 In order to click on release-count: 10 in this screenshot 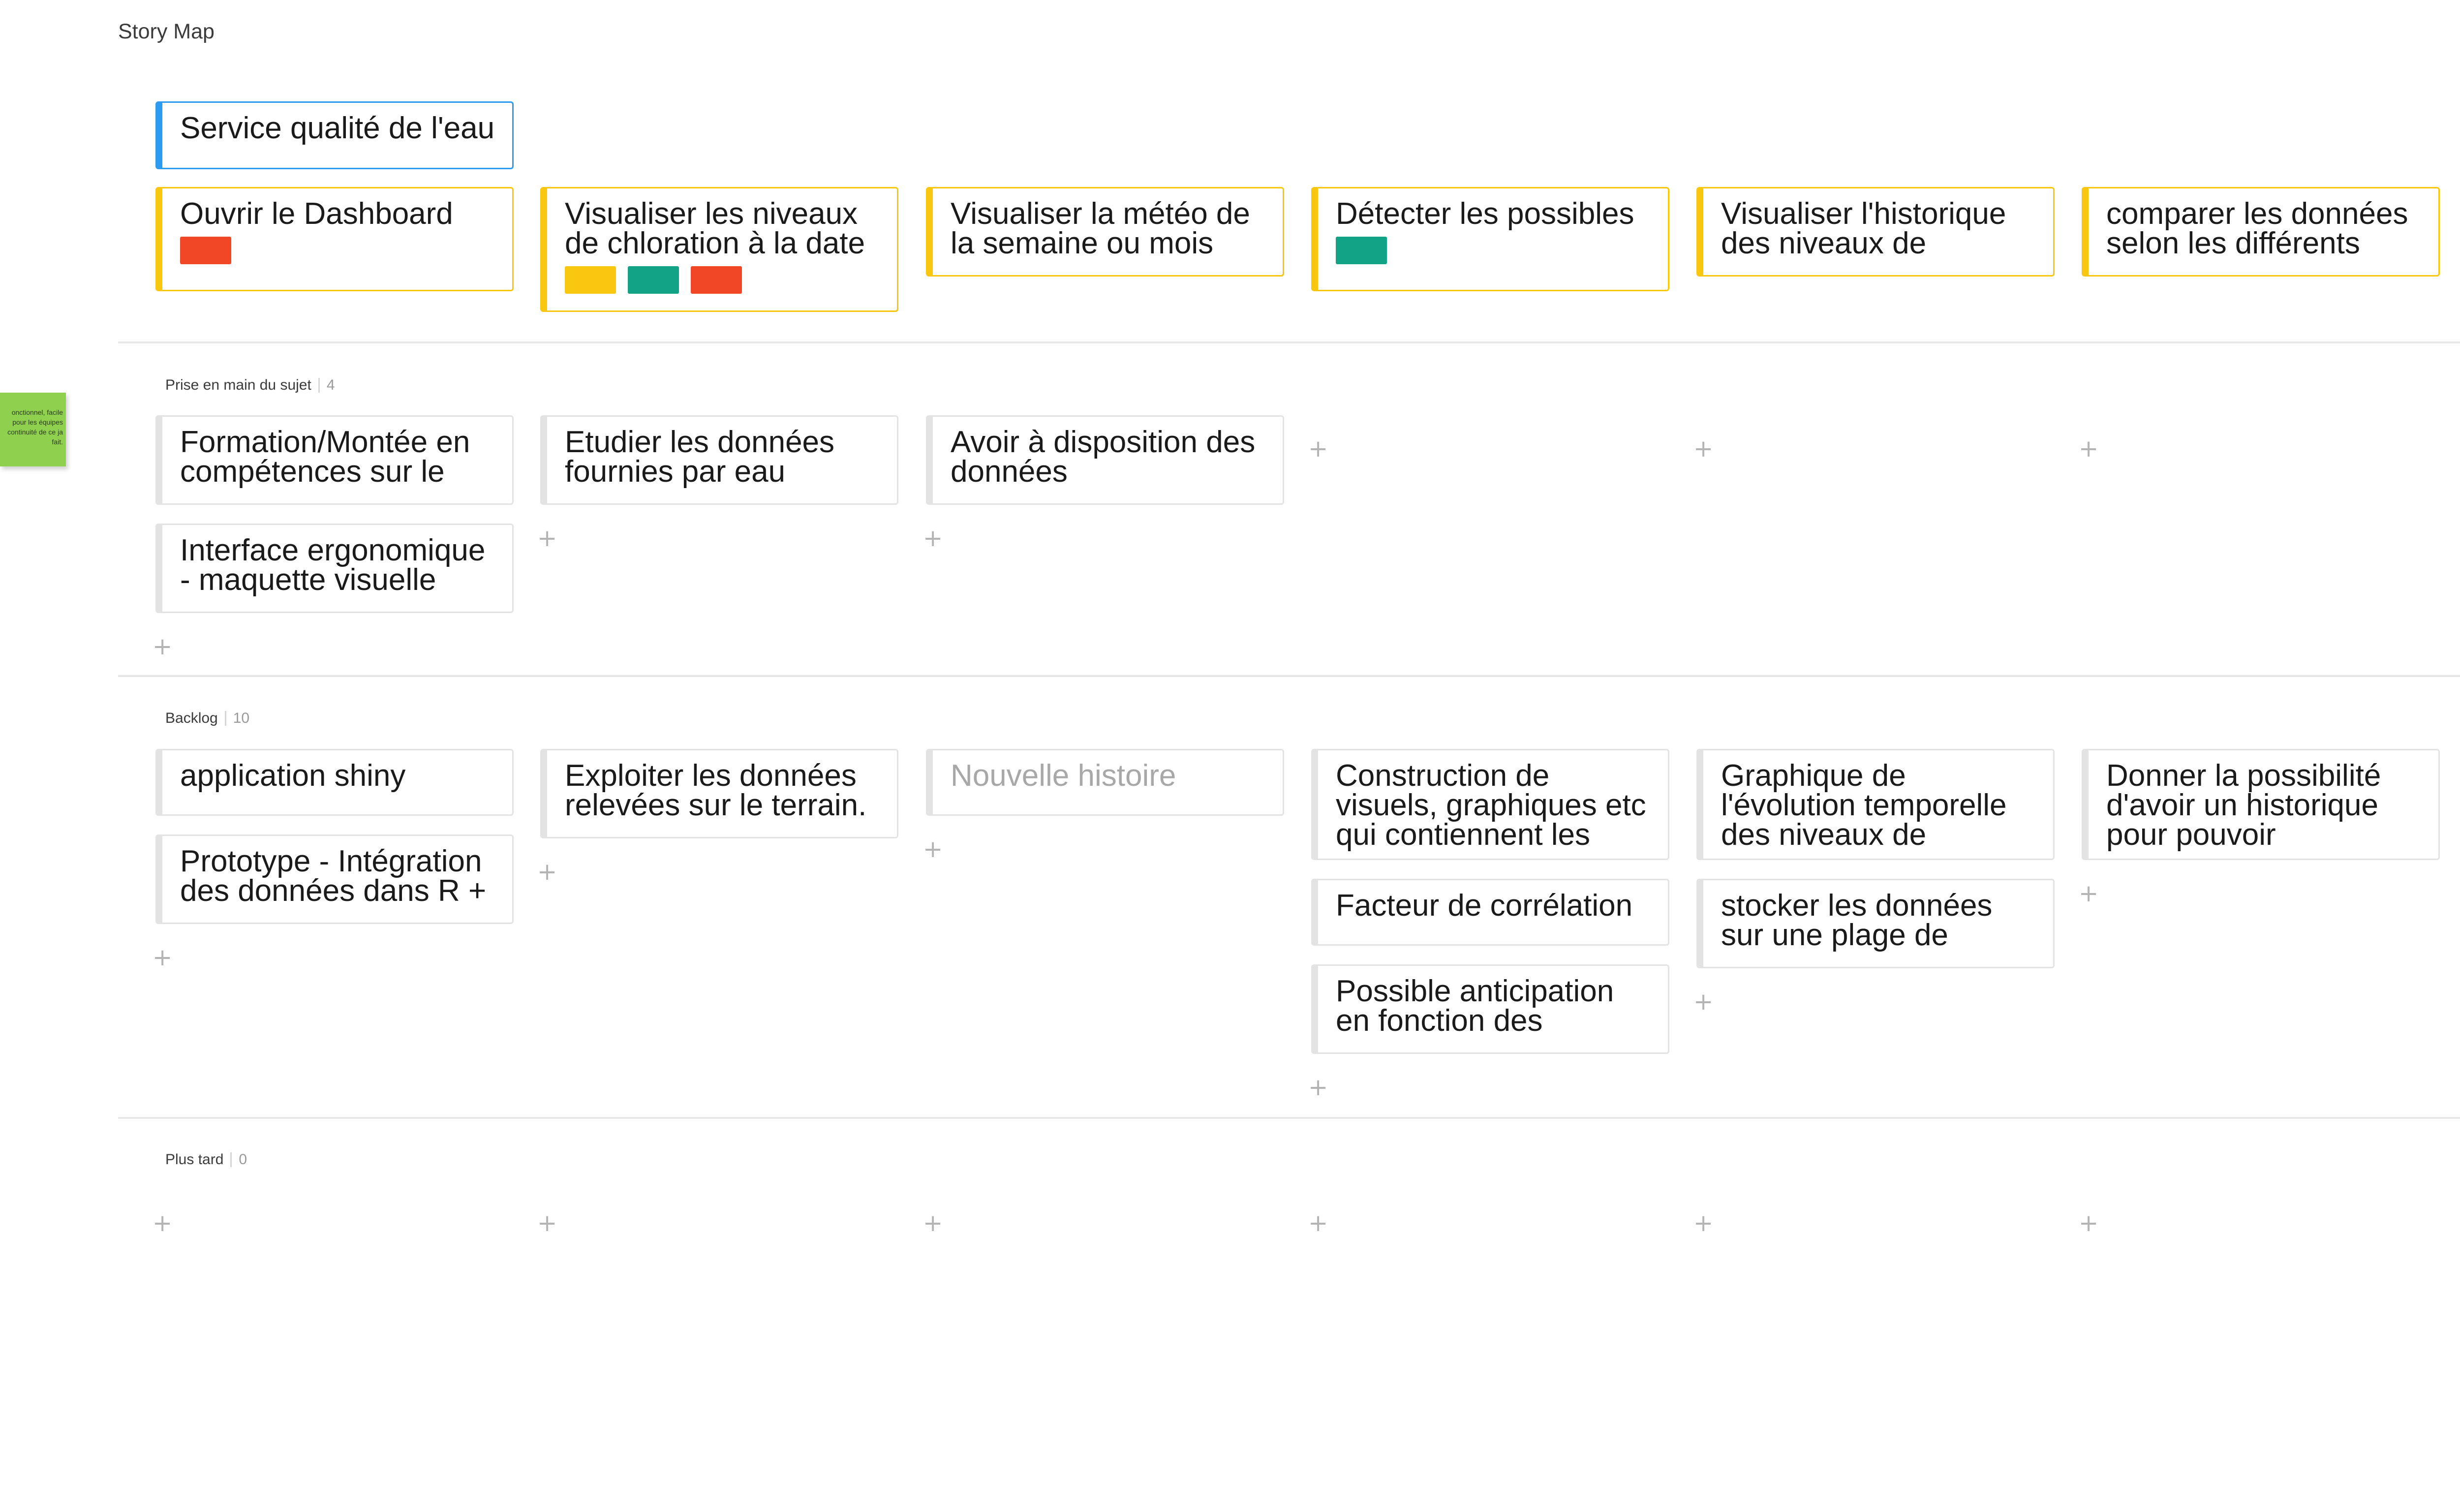, I will do `click(237, 718)`.